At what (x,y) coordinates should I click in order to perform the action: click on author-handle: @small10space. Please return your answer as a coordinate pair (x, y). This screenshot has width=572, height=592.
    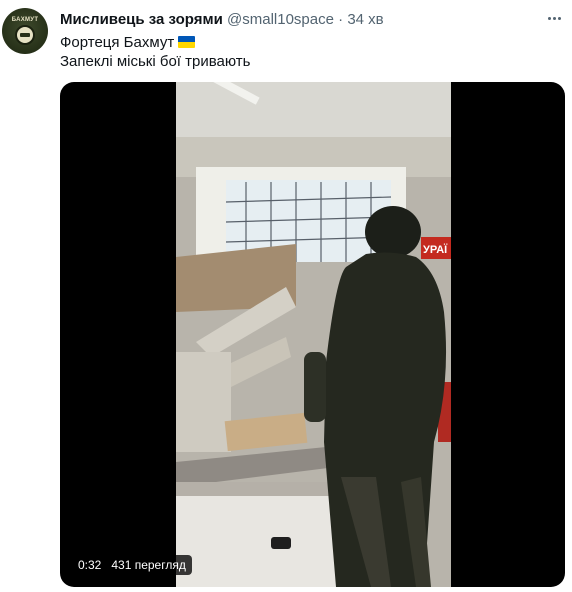
    Looking at the image, I should click on (280, 19).